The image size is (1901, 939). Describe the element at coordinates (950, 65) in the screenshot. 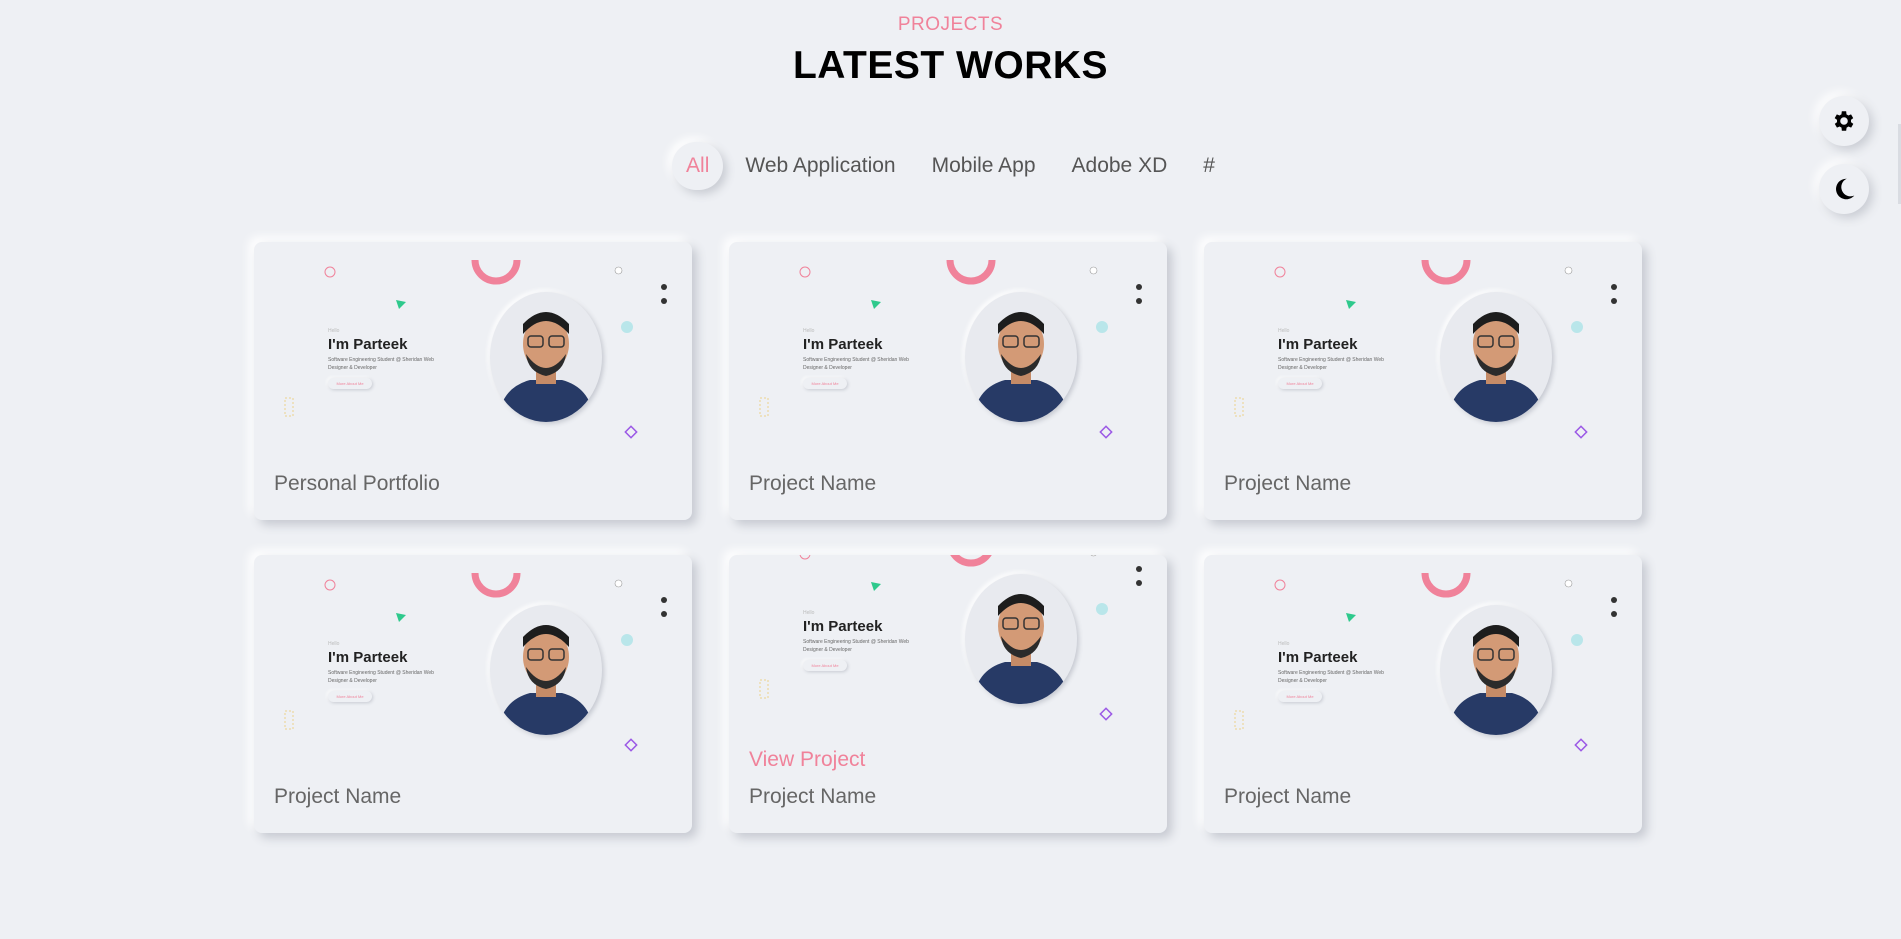

I see `section-title: LATEST WORKS` at that location.